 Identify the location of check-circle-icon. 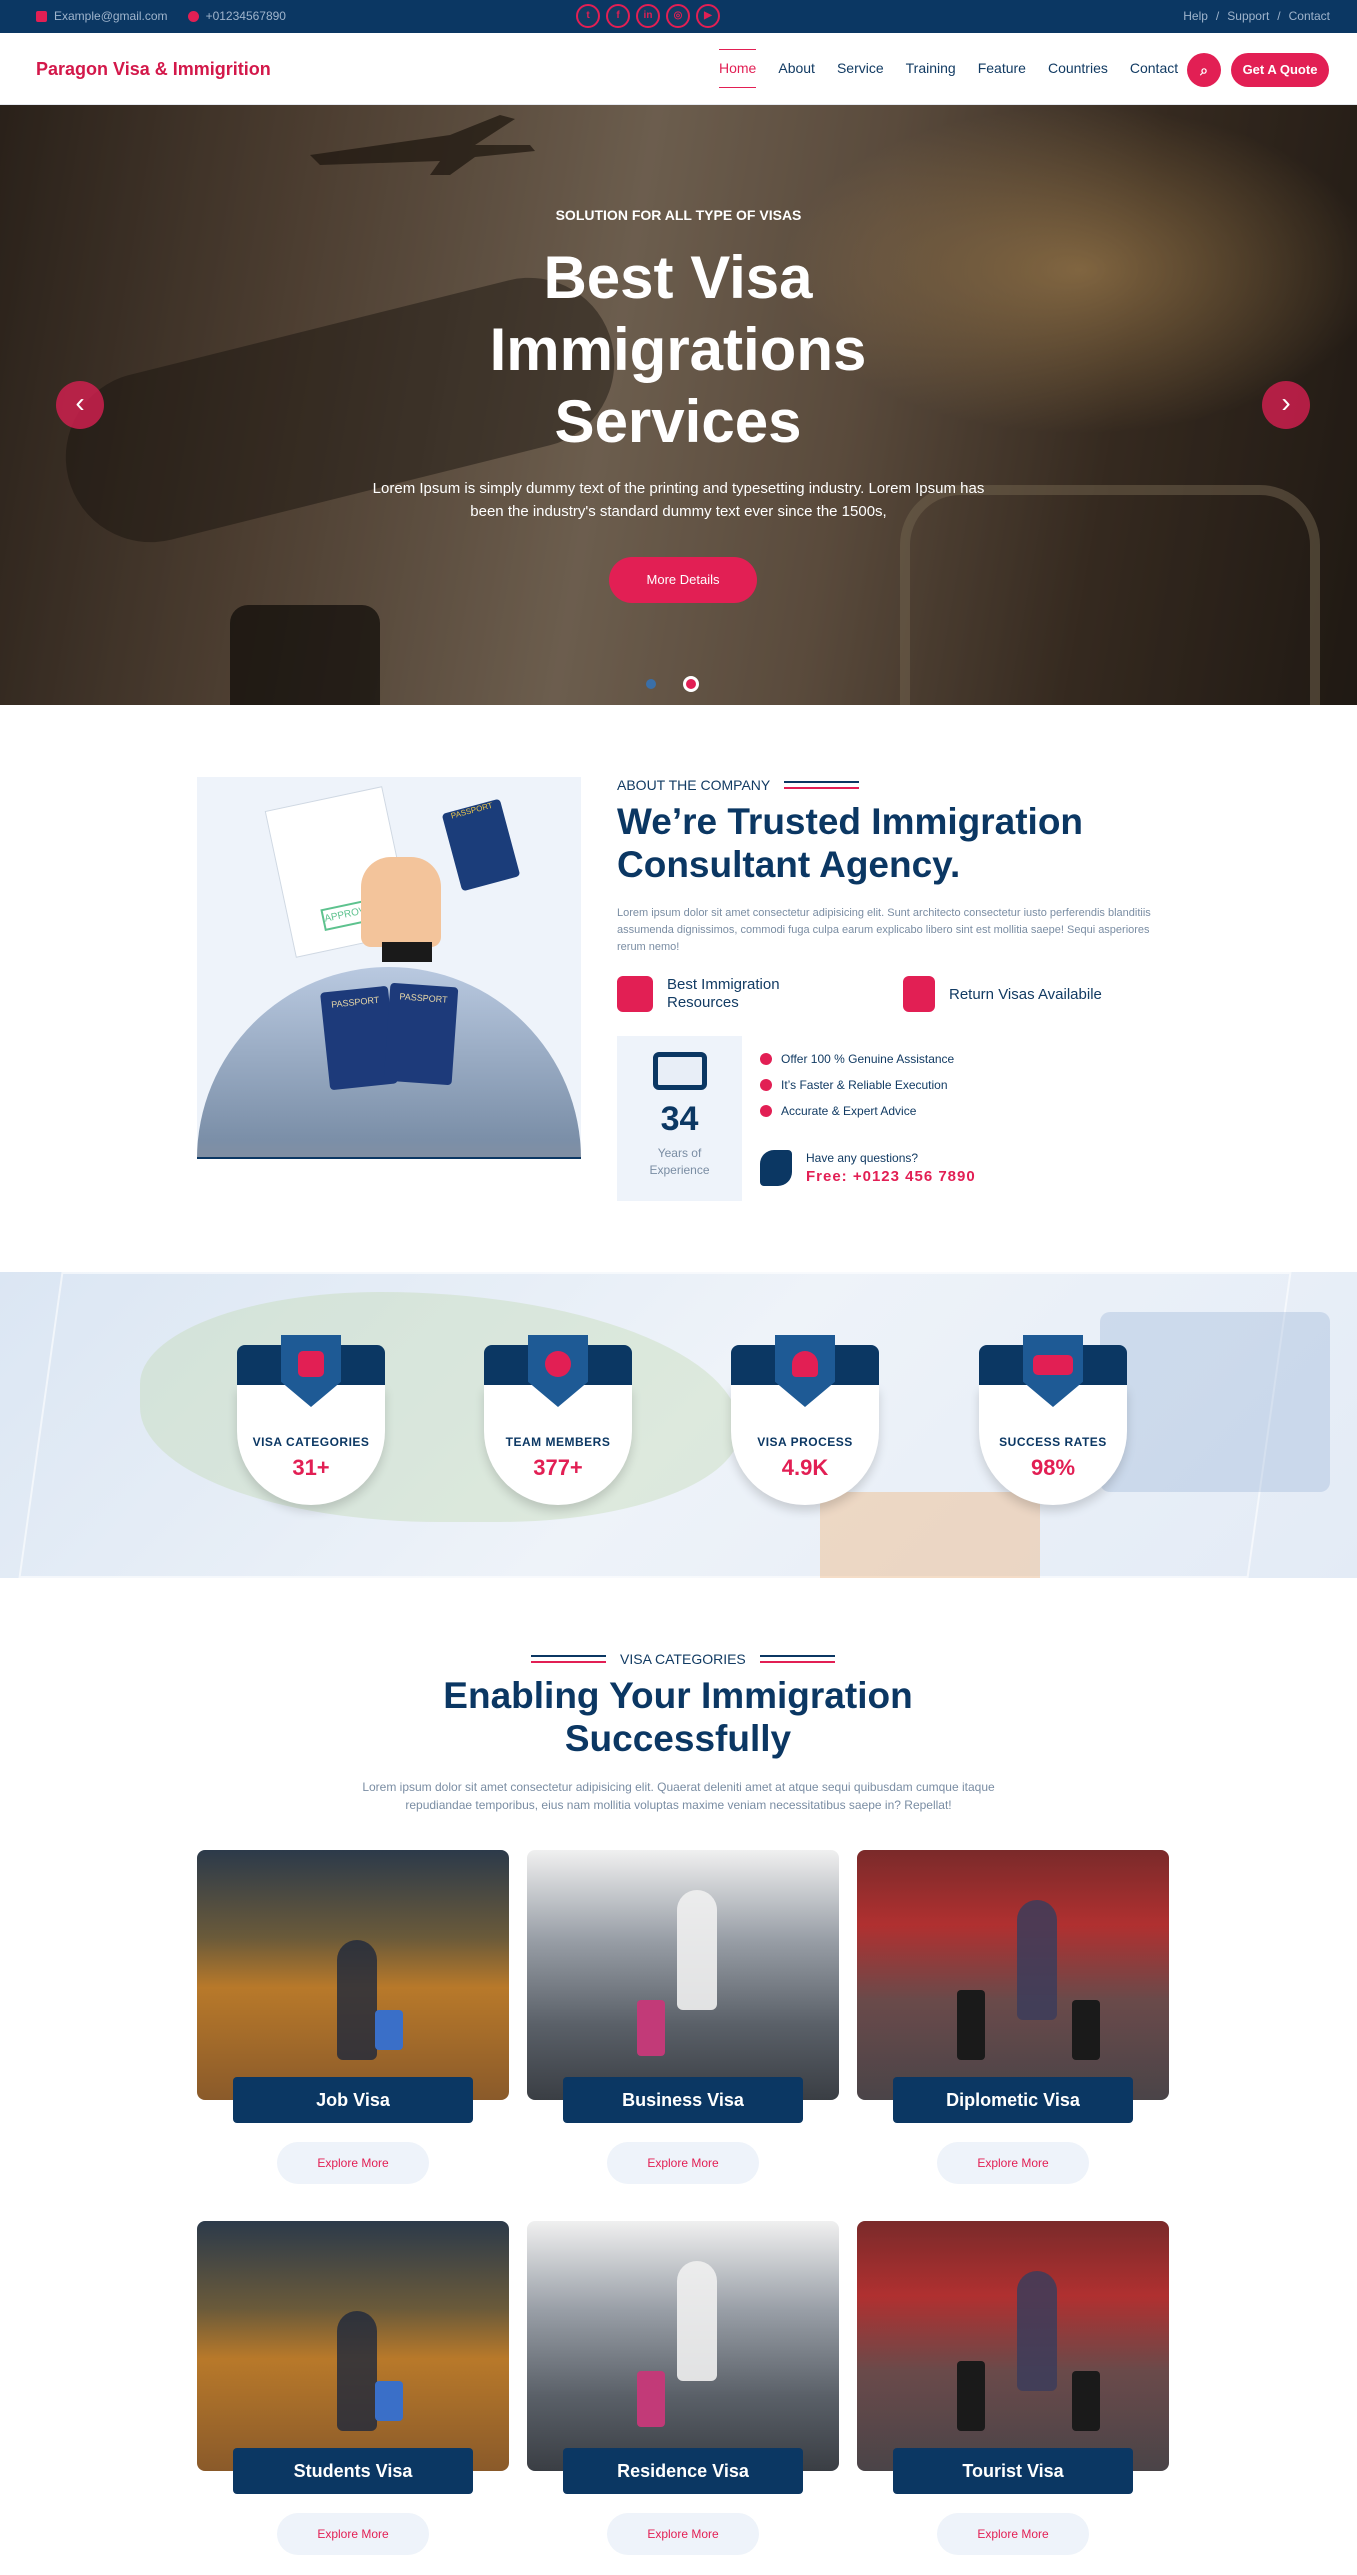
(766, 1059).